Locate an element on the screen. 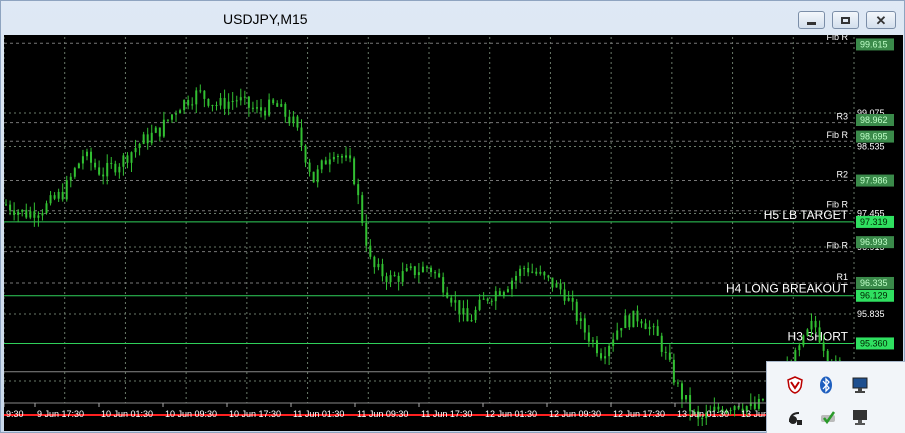 This screenshot has width=905, height=433. level-label: H5 LB TARGET is located at coordinates (806, 215).